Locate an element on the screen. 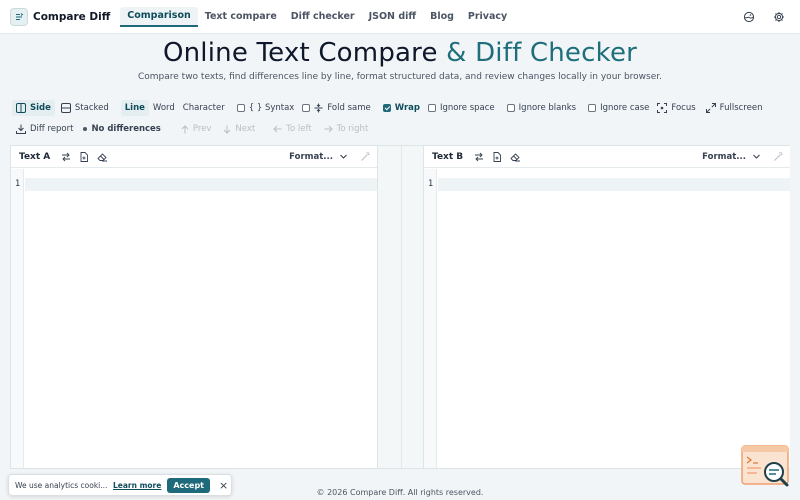 This screenshot has width=800, height=500. fold-same-label: Fold same is located at coordinates (349, 108).